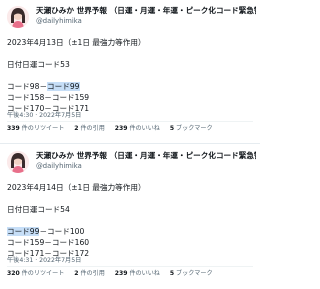 The image size is (320, 289). Describe the element at coordinates (44, 261) in the screenshot. I see `timestamp: 午後4:31 · 2022年7月5日` at that location.